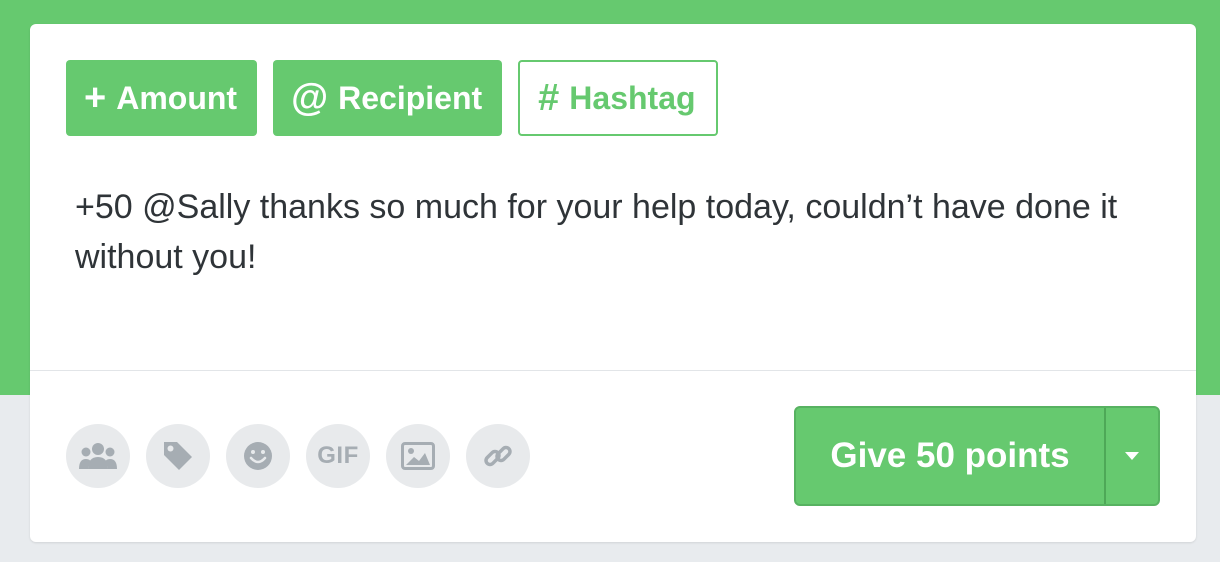 This screenshot has width=1220, height=562. Describe the element at coordinates (410, 97) in the screenshot. I see `add-recipient-label: Recipient` at that location.